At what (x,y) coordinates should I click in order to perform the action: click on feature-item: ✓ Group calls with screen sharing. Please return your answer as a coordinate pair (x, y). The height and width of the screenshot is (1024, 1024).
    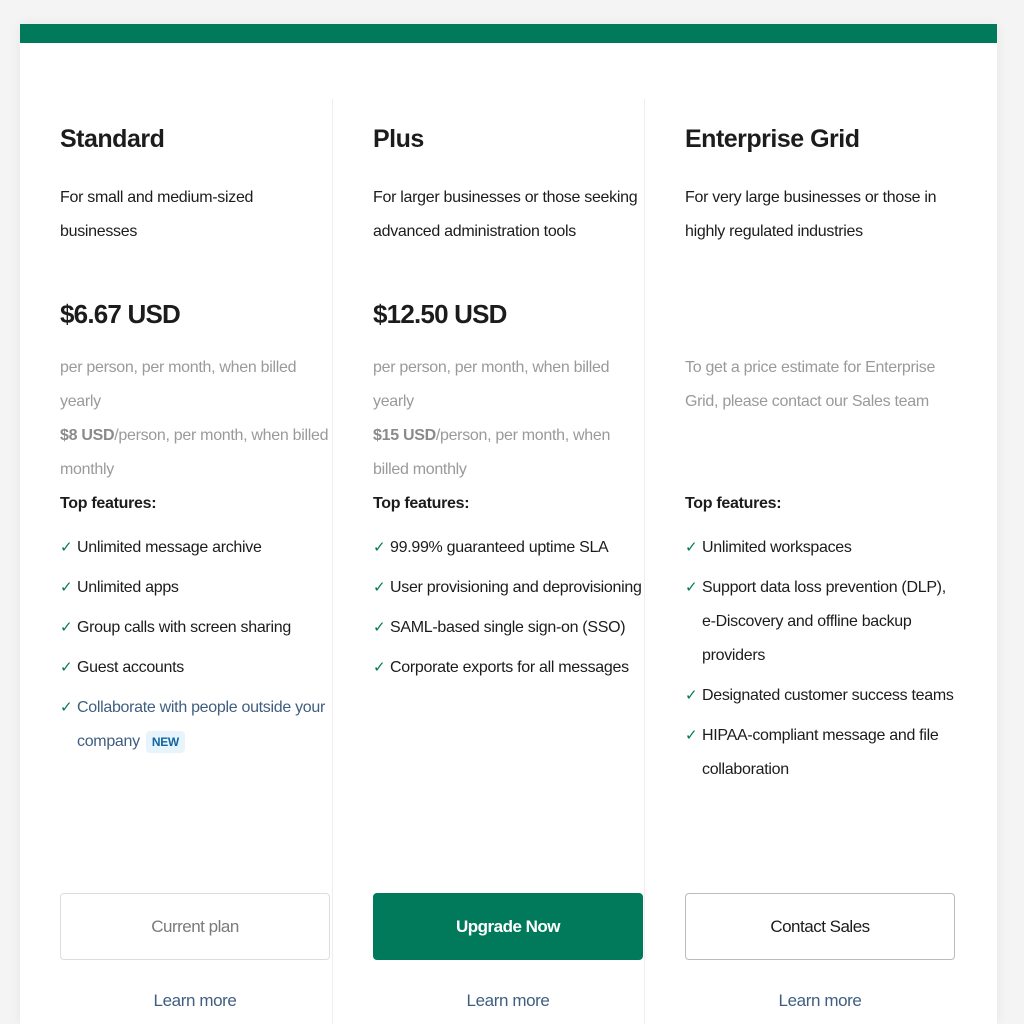
    Looking at the image, I should click on (196, 628).